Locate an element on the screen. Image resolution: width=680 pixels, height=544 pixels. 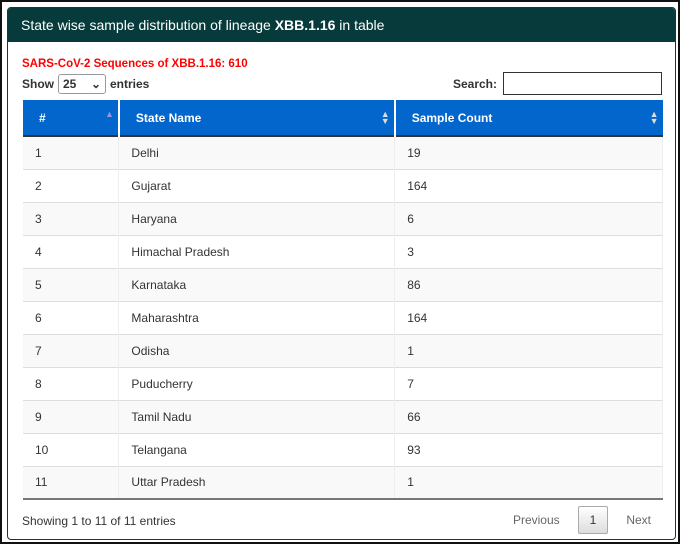
table-row: 9 Tamil Nadu 66 is located at coordinates (343, 416).